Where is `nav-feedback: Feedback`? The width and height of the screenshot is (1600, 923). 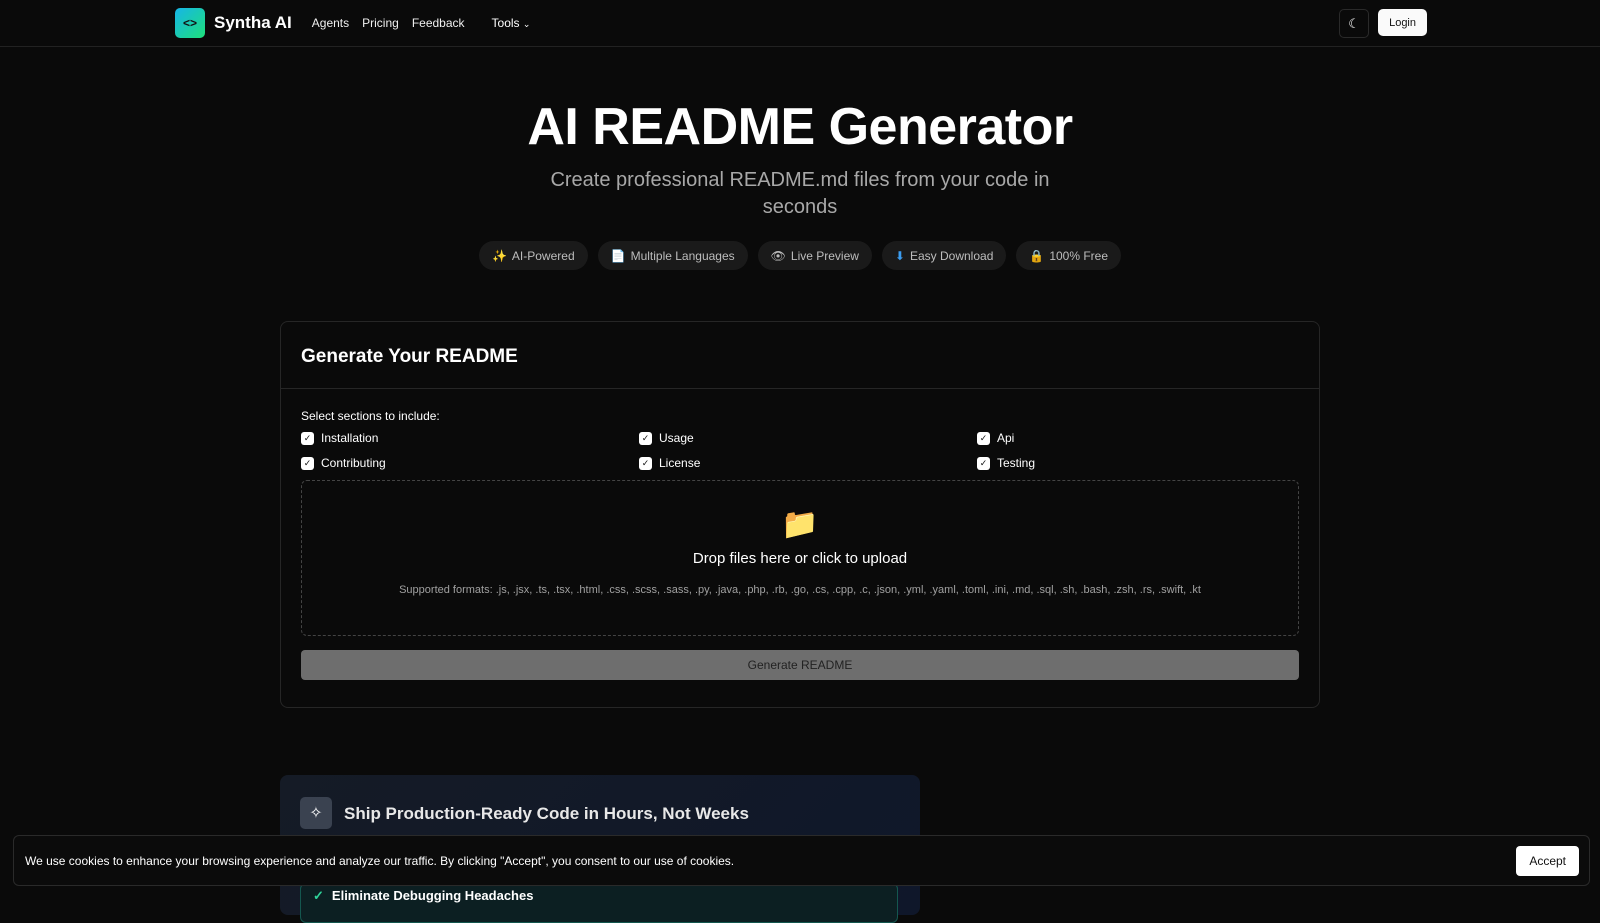
nav-feedback: Feedback is located at coordinates (438, 23).